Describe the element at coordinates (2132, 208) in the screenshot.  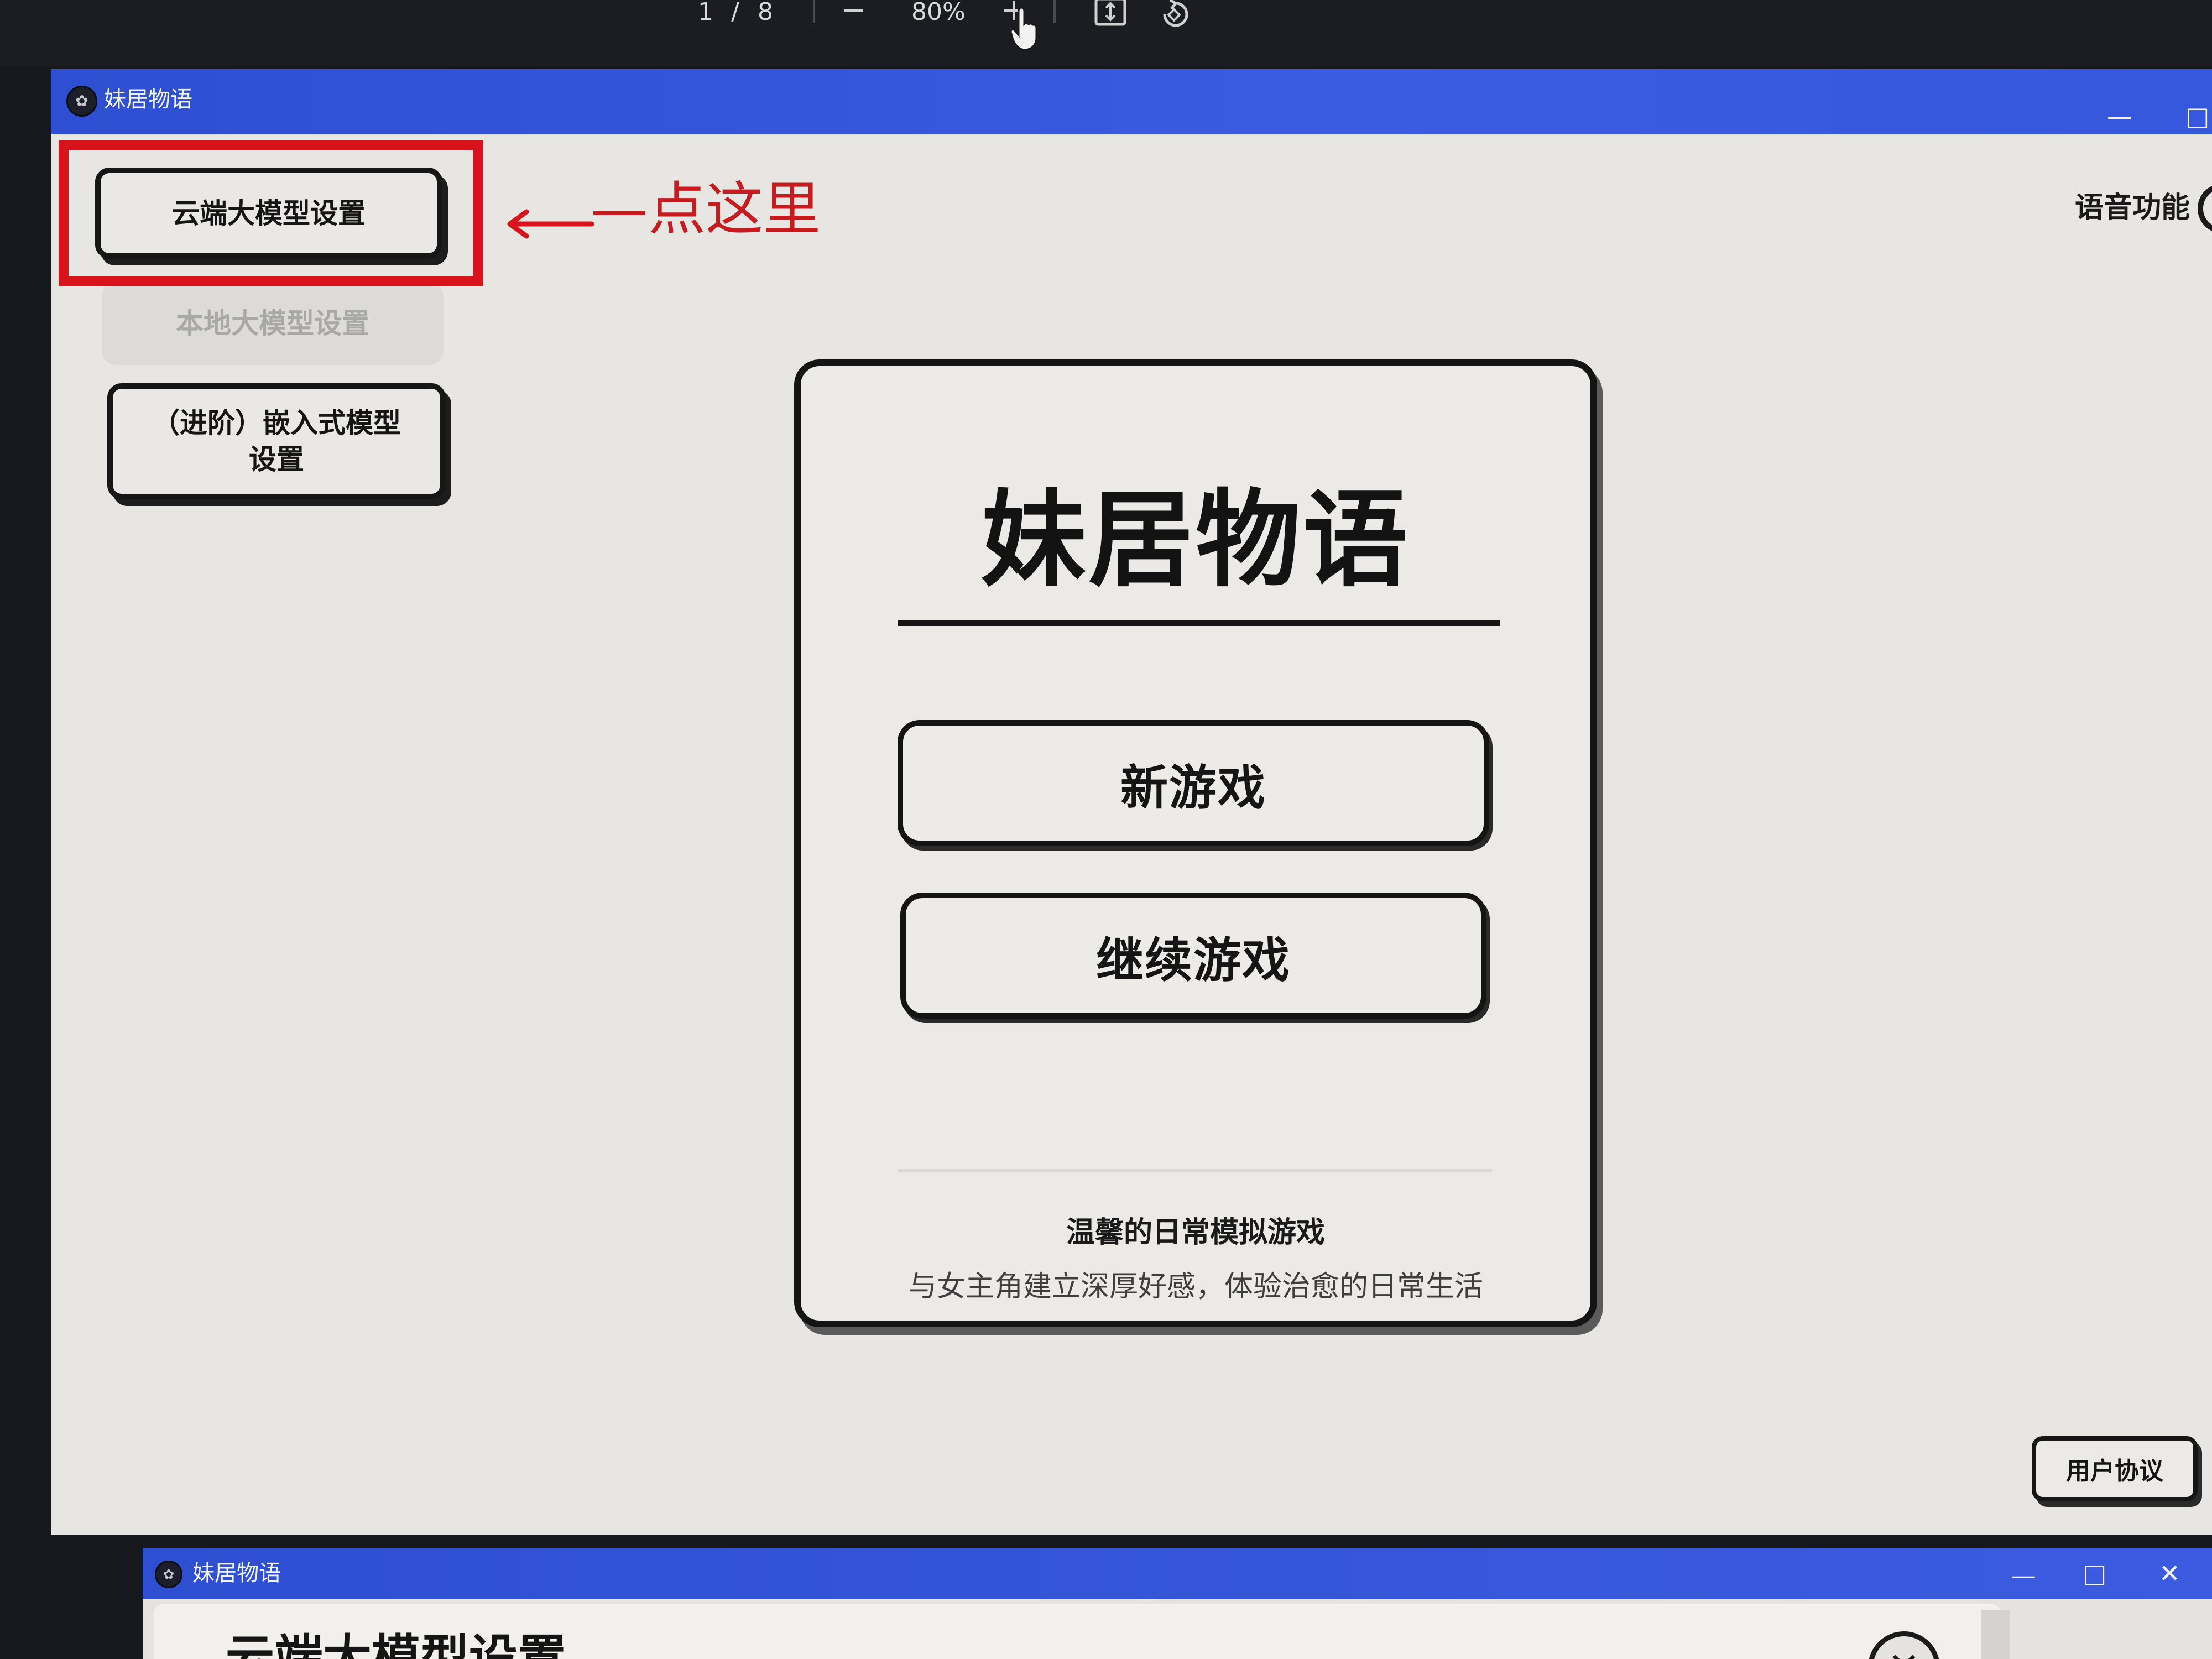
I see `voice-feature-label: 语音功能` at that location.